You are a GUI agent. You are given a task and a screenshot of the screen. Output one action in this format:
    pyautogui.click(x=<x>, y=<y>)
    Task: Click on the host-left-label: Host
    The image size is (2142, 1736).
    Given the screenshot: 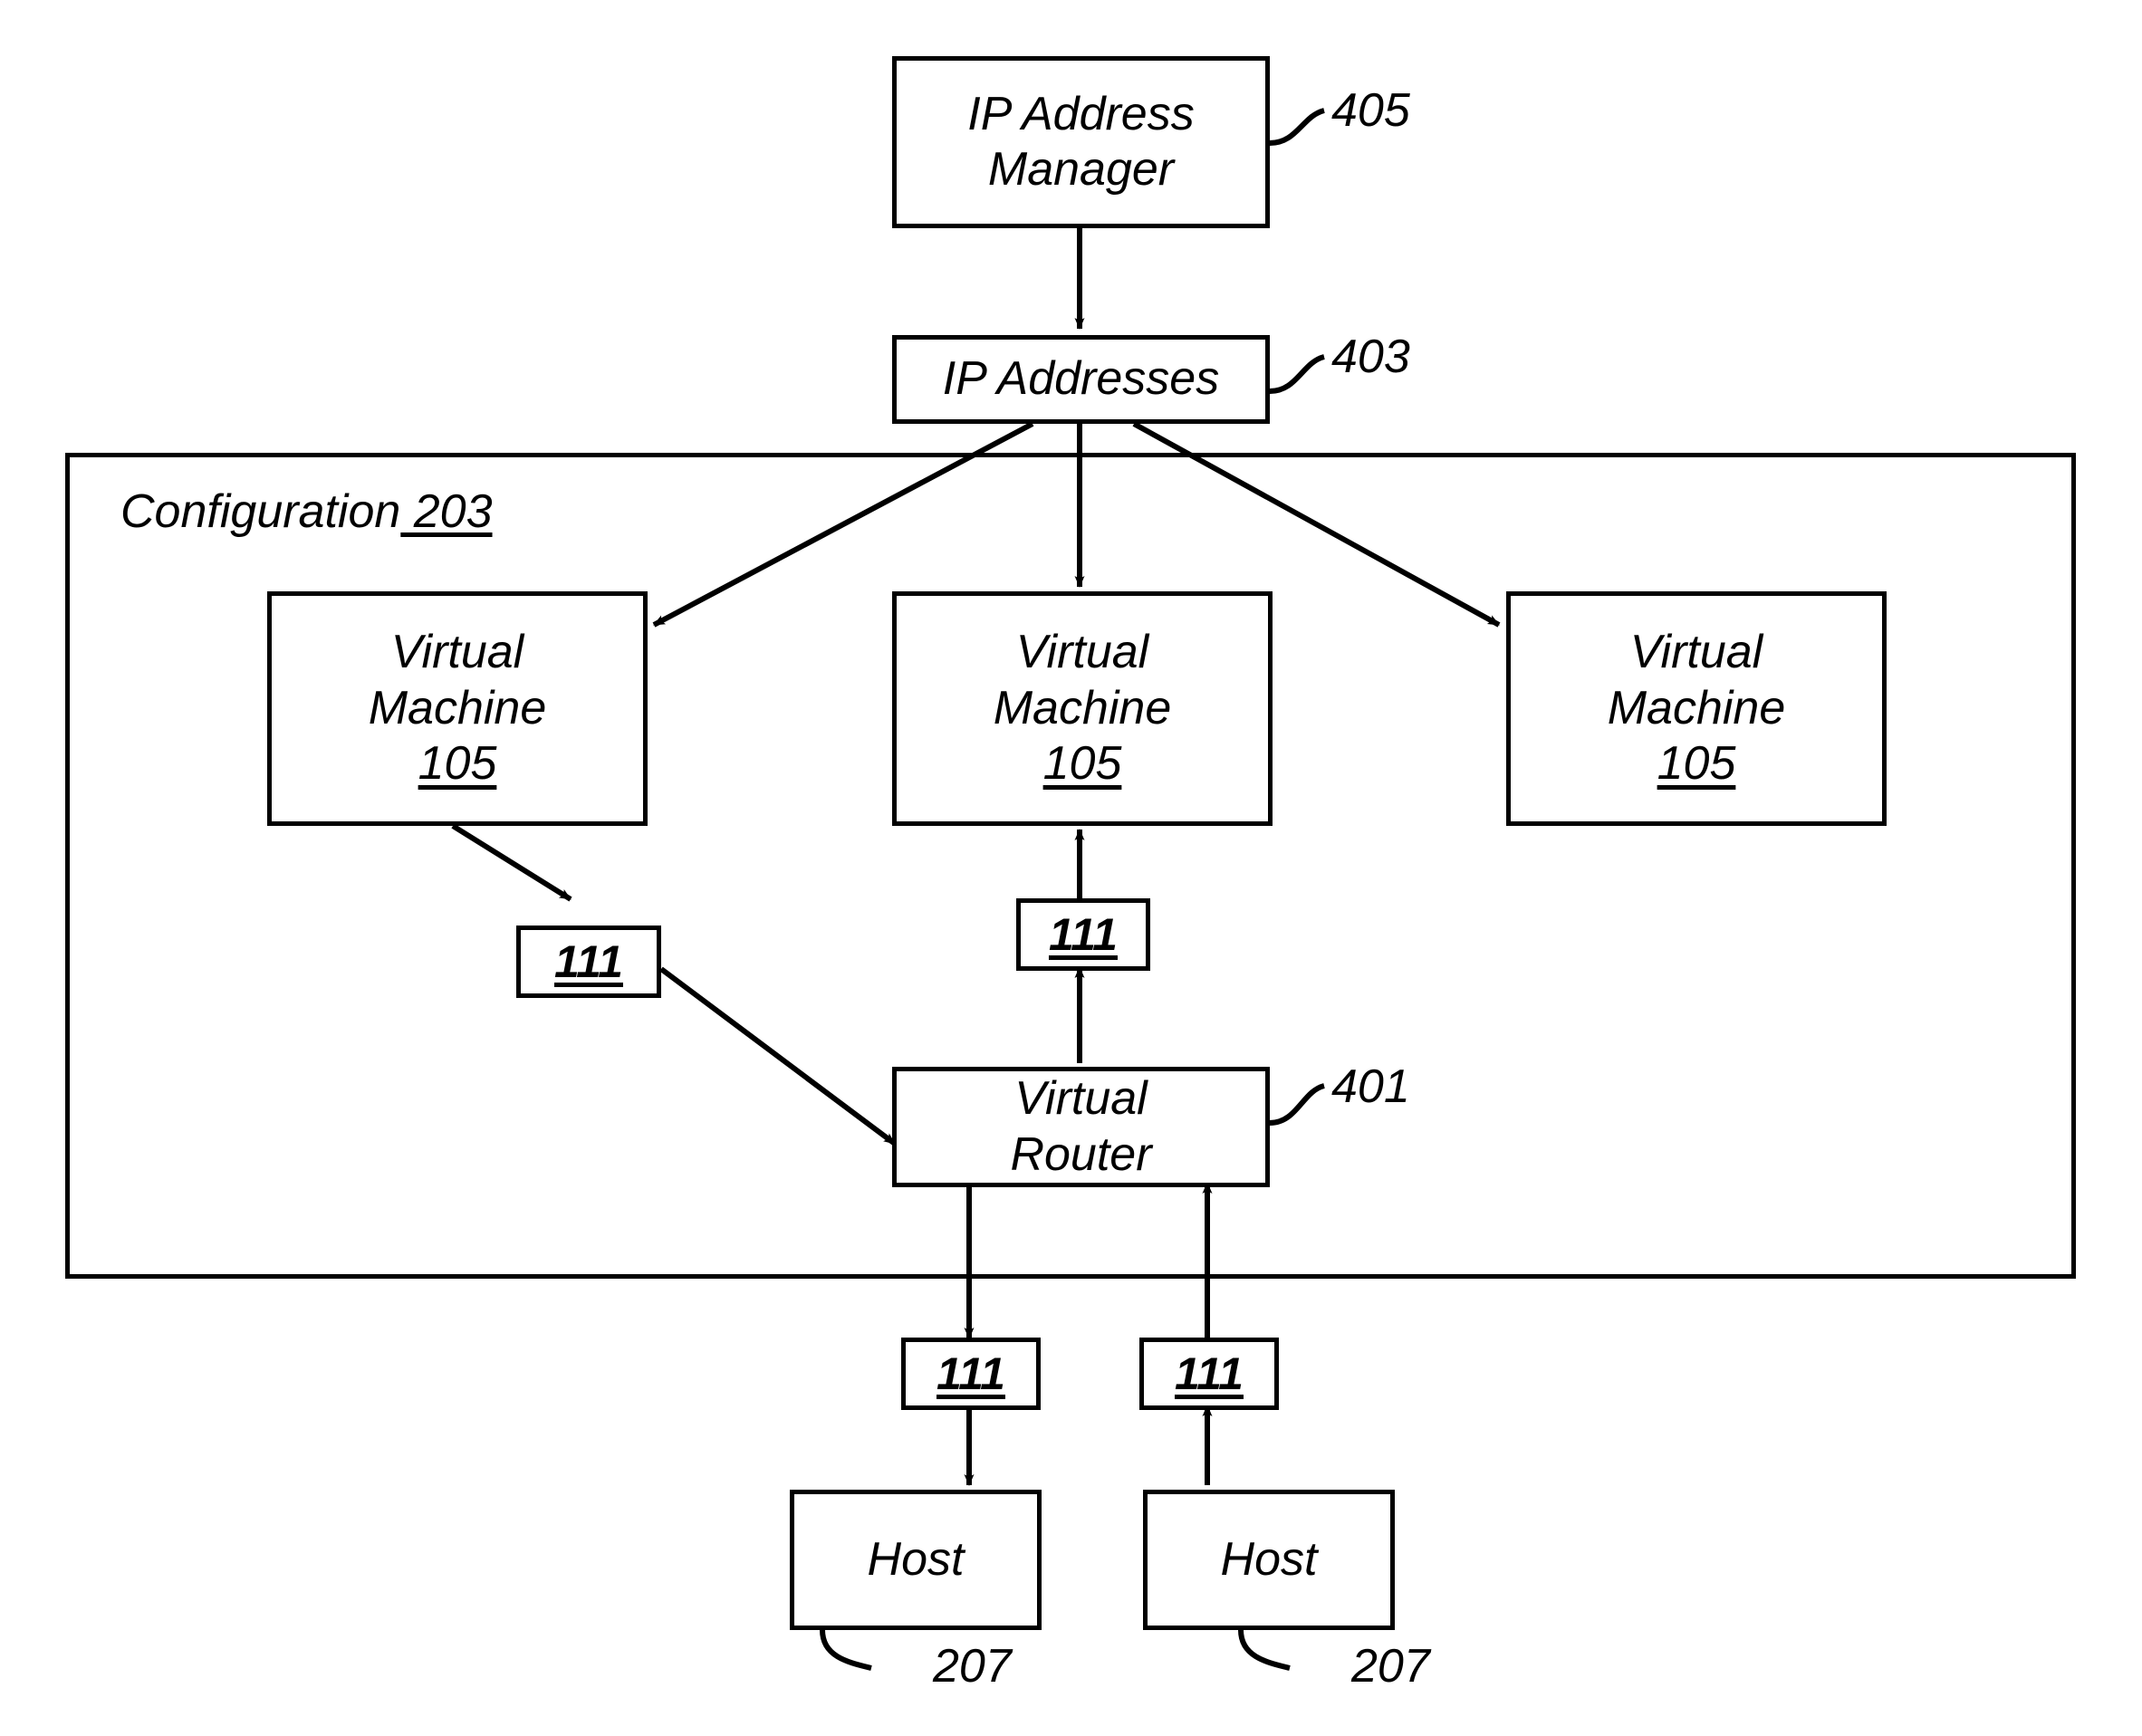 What is the action you would take?
    pyautogui.click(x=916, y=1559)
    